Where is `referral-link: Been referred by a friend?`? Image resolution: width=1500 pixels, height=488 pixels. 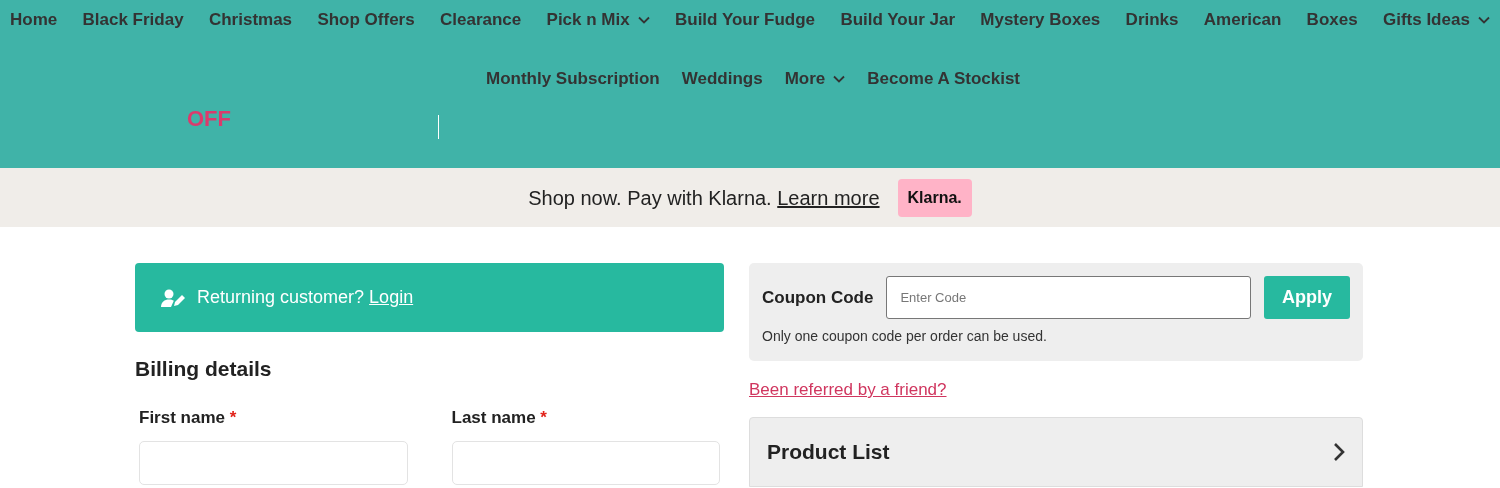
referral-link: Been referred by a friend? is located at coordinates (848, 390).